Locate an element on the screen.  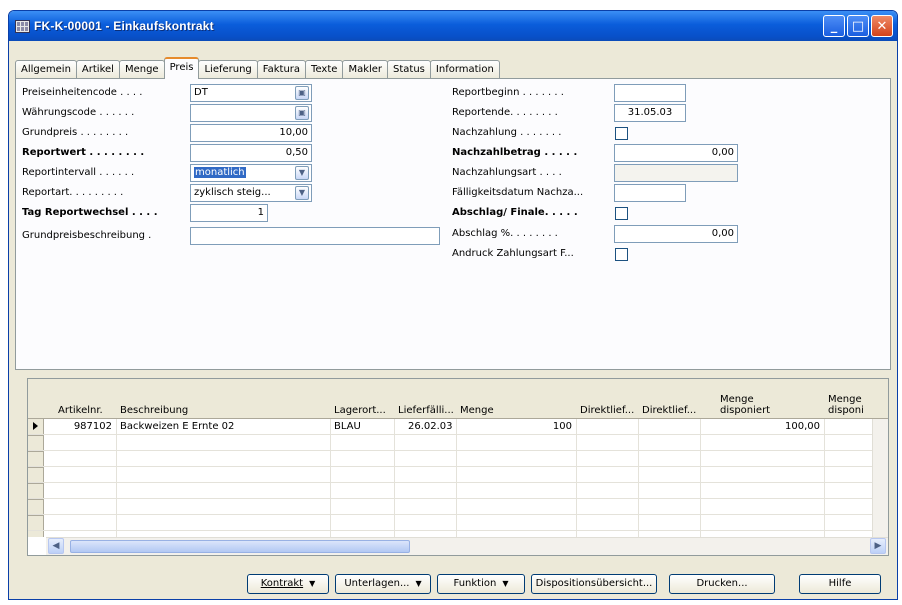
vertical-scrollbar is located at coordinates (880, 480).